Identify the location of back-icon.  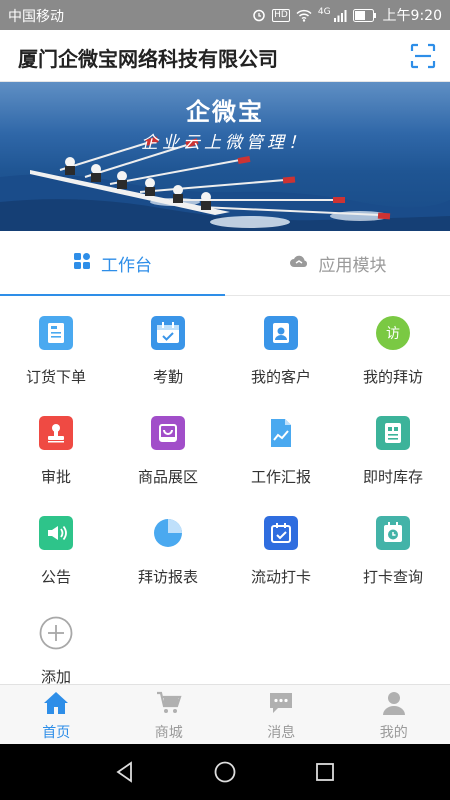
(125, 772).